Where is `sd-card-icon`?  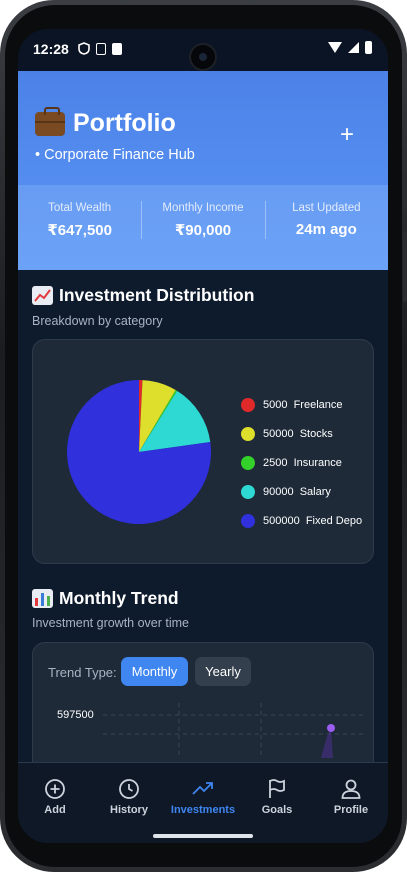 sd-card-icon is located at coordinates (117, 48).